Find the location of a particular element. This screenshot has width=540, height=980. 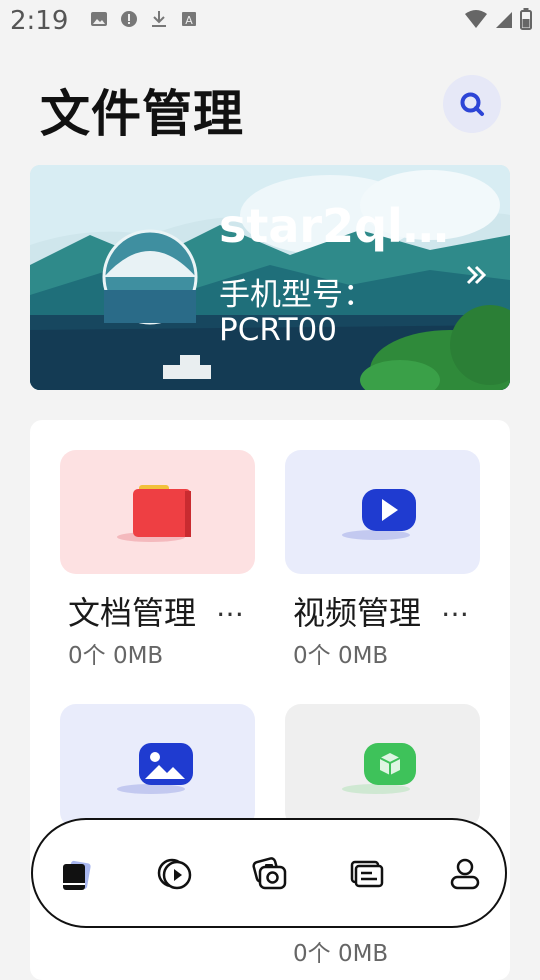

user-icon is located at coordinates (465, 874).